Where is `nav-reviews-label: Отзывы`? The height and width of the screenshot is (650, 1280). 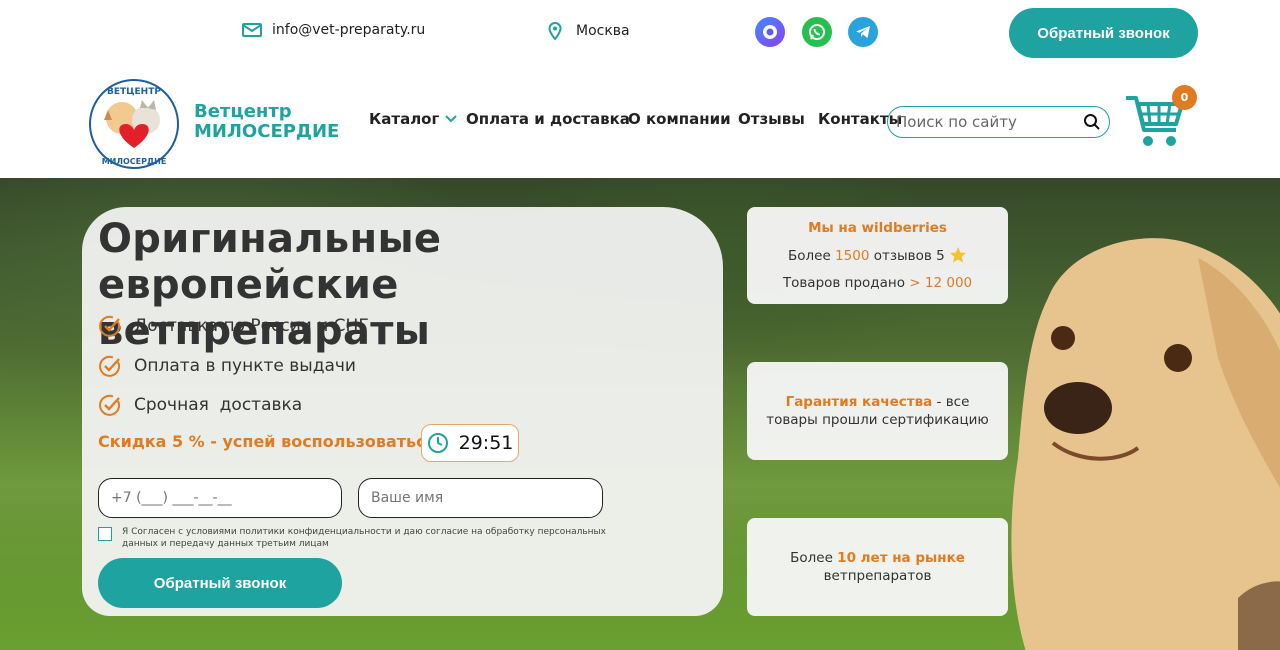
nav-reviews-label: Отзывы is located at coordinates (771, 119).